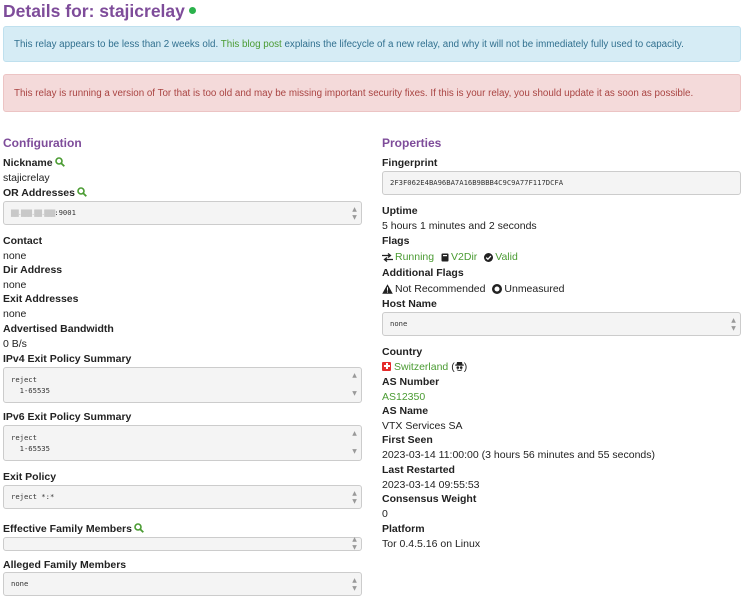  What do you see at coordinates (409, 304) in the screenshot?
I see `host-name-label: Host Name` at bounding box center [409, 304].